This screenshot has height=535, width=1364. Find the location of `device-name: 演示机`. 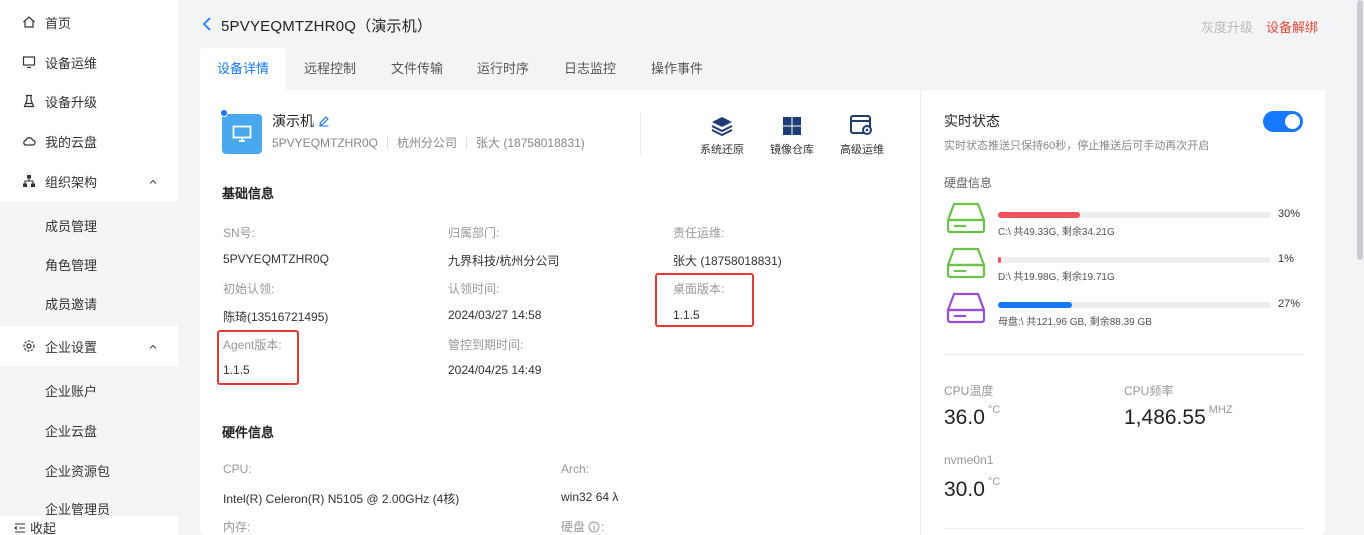

device-name: 演示机 is located at coordinates (301, 121).